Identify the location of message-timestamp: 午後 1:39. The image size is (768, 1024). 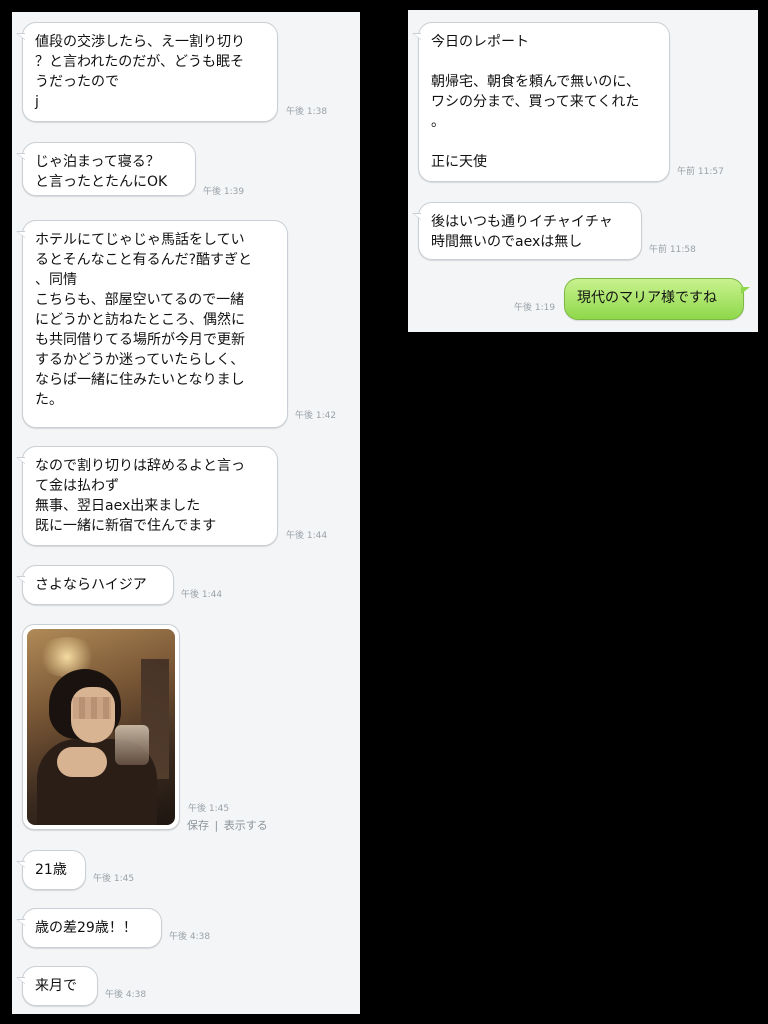
(224, 192).